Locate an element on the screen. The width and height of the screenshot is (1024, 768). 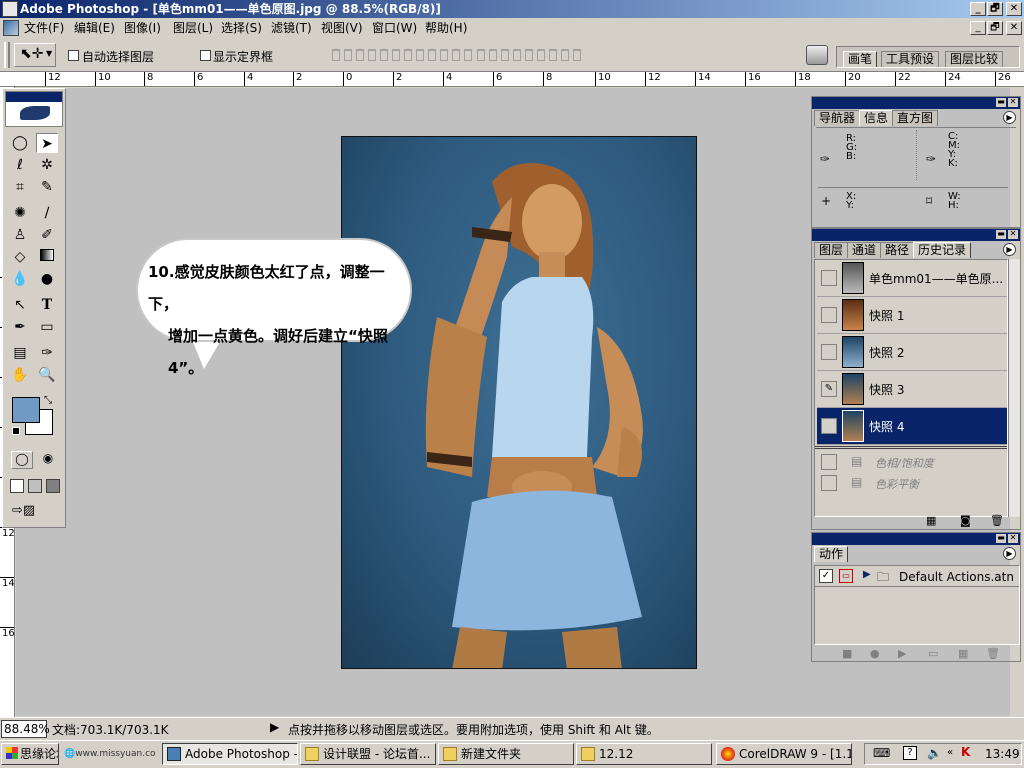
jump-to-imageready-icon: ⇨▨ is located at coordinates (35, 512).